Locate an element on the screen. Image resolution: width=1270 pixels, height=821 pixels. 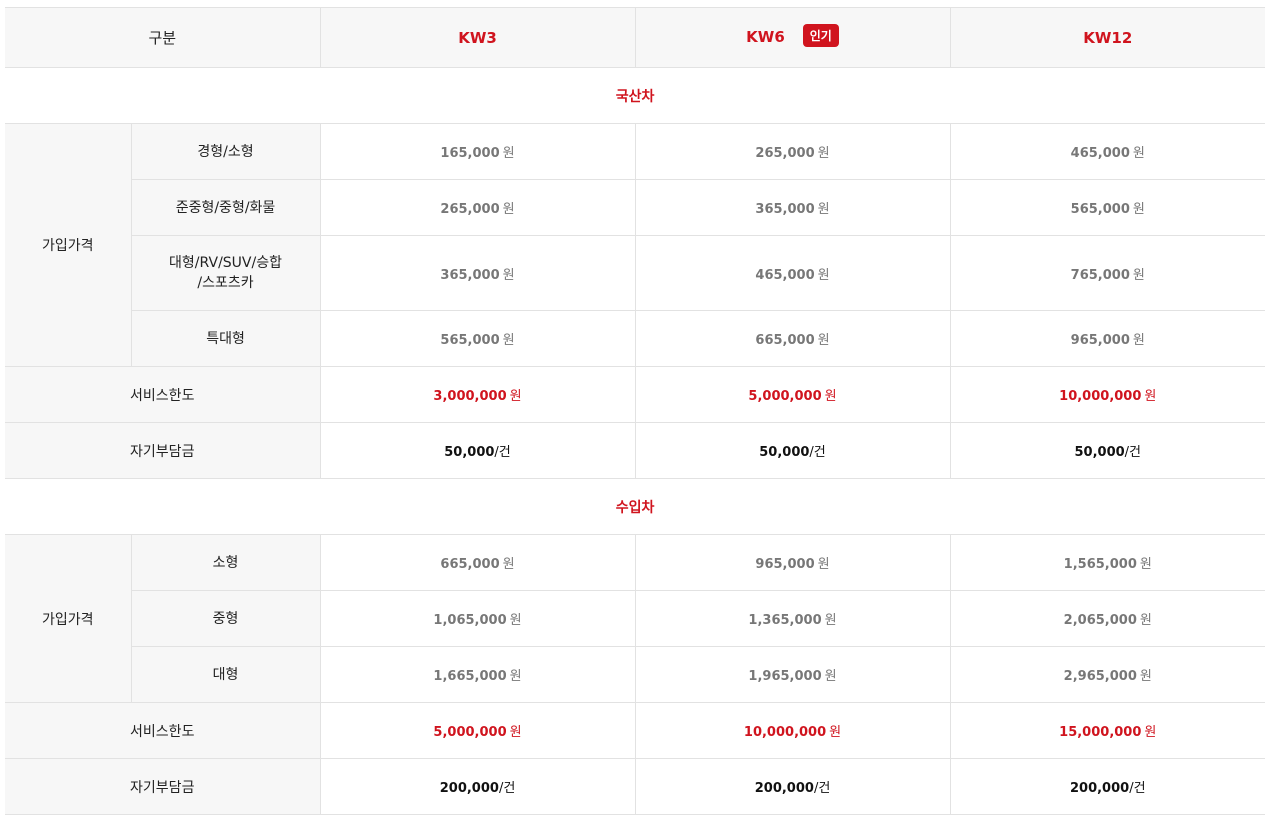
price-cell: 1,665,000 원 is located at coordinates (477, 674).